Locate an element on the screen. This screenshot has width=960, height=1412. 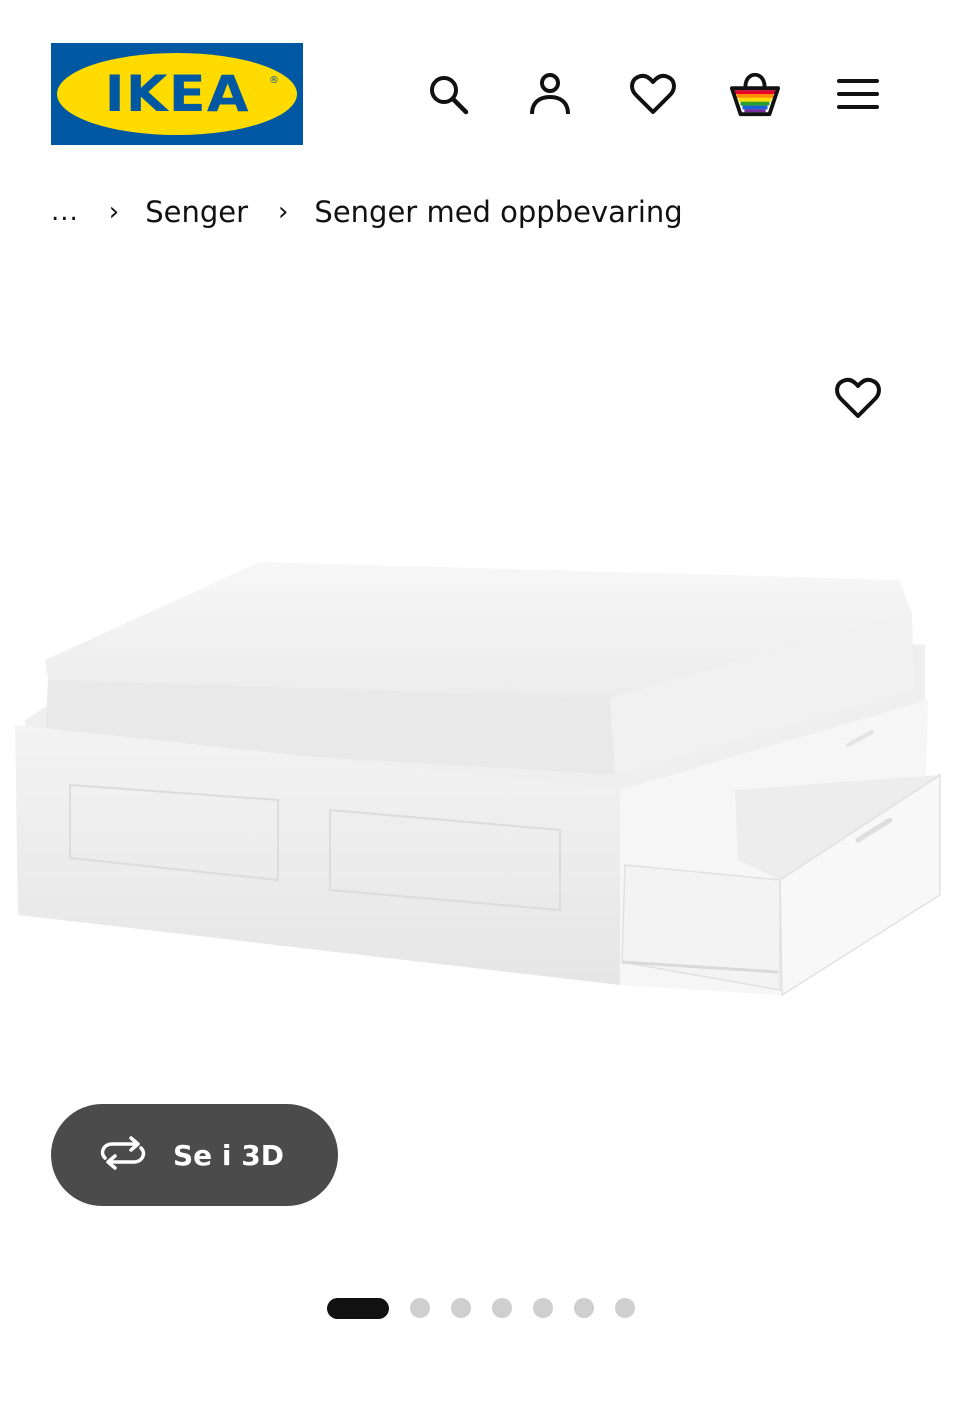
menu-icon is located at coordinates (858, 94).